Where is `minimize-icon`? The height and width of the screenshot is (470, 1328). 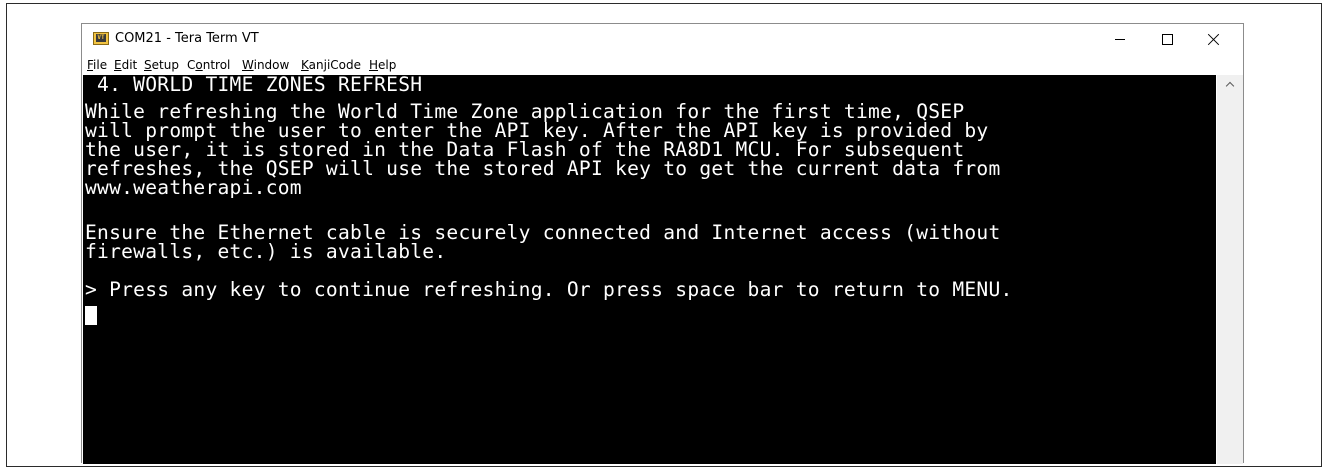
minimize-icon is located at coordinates (1120, 39).